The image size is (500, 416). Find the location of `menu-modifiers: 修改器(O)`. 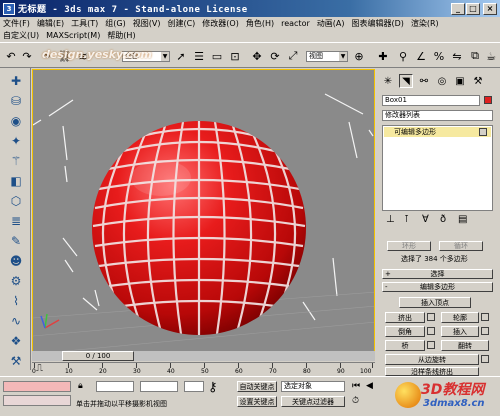

menu-modifiers: 修改器(O) is located at coordinates (220, 23).